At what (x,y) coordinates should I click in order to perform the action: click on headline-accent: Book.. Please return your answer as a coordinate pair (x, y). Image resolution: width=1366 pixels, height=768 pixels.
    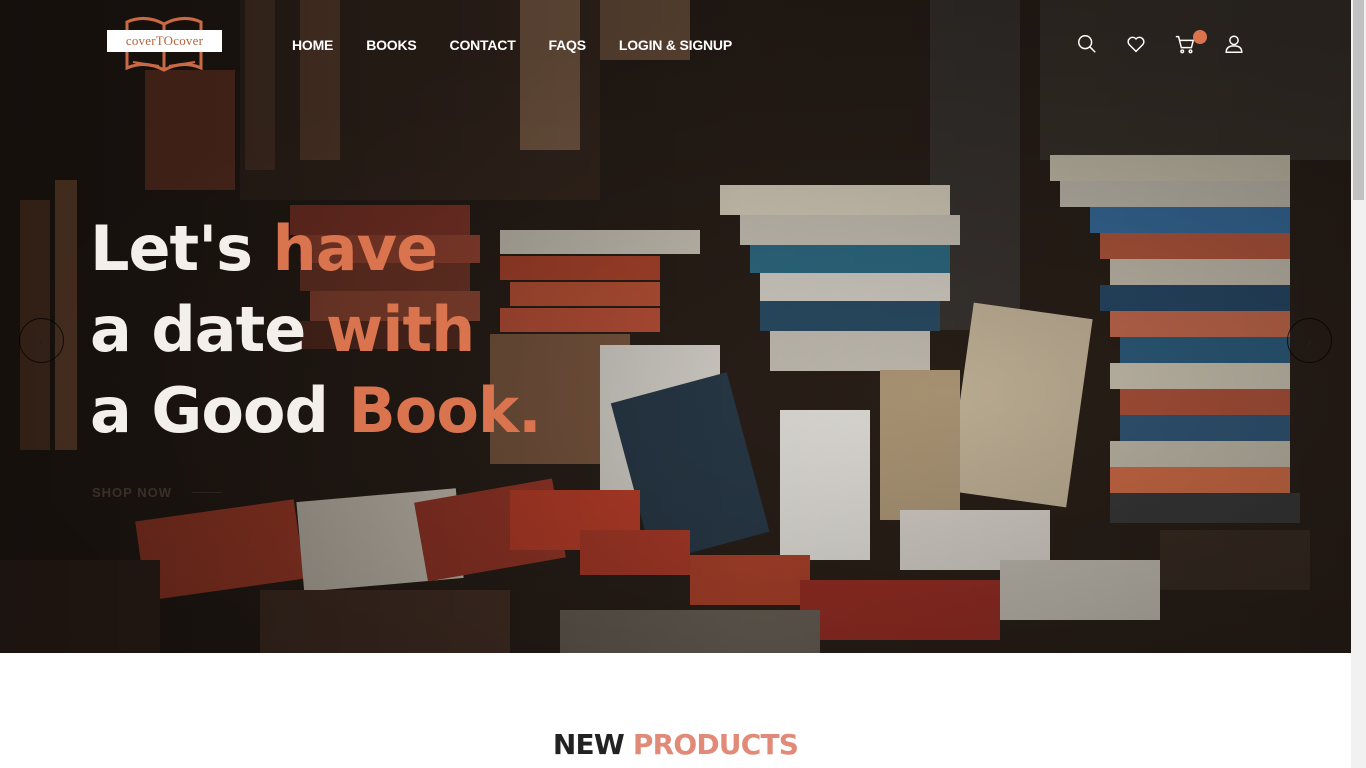
    Looking at the image, I should click on (444, 410).